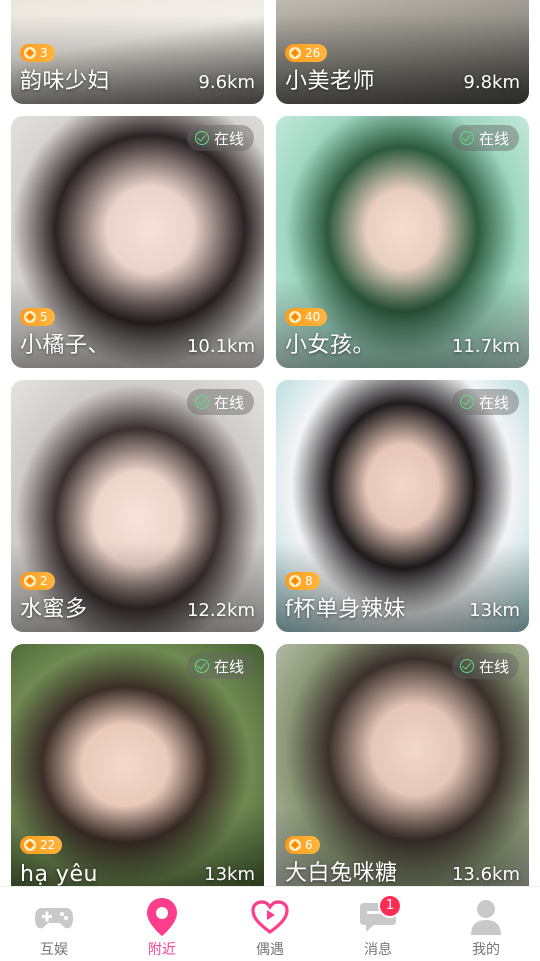 This screenshot has height=961, width=540. Describe the element at coordinates (37, 317) in the screenshot. I see `level-badge: 5` at that location.